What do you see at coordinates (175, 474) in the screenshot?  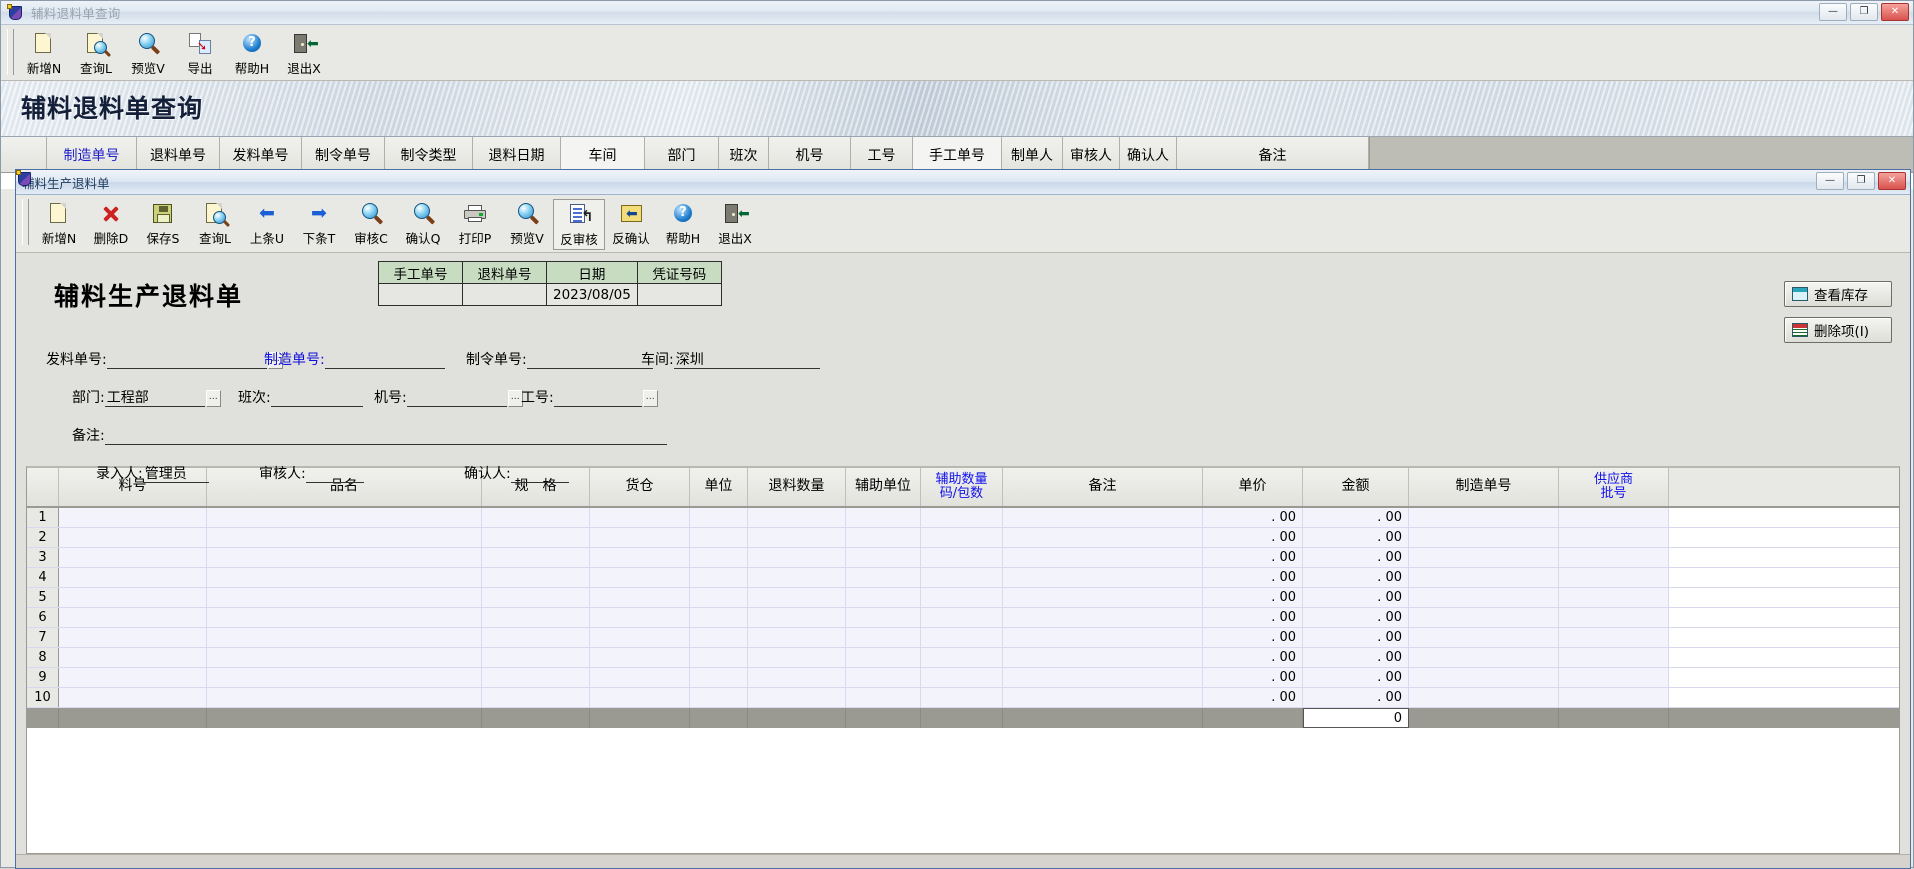 I see `entry-person-input: 管理员` at bounding box center [175, 474].